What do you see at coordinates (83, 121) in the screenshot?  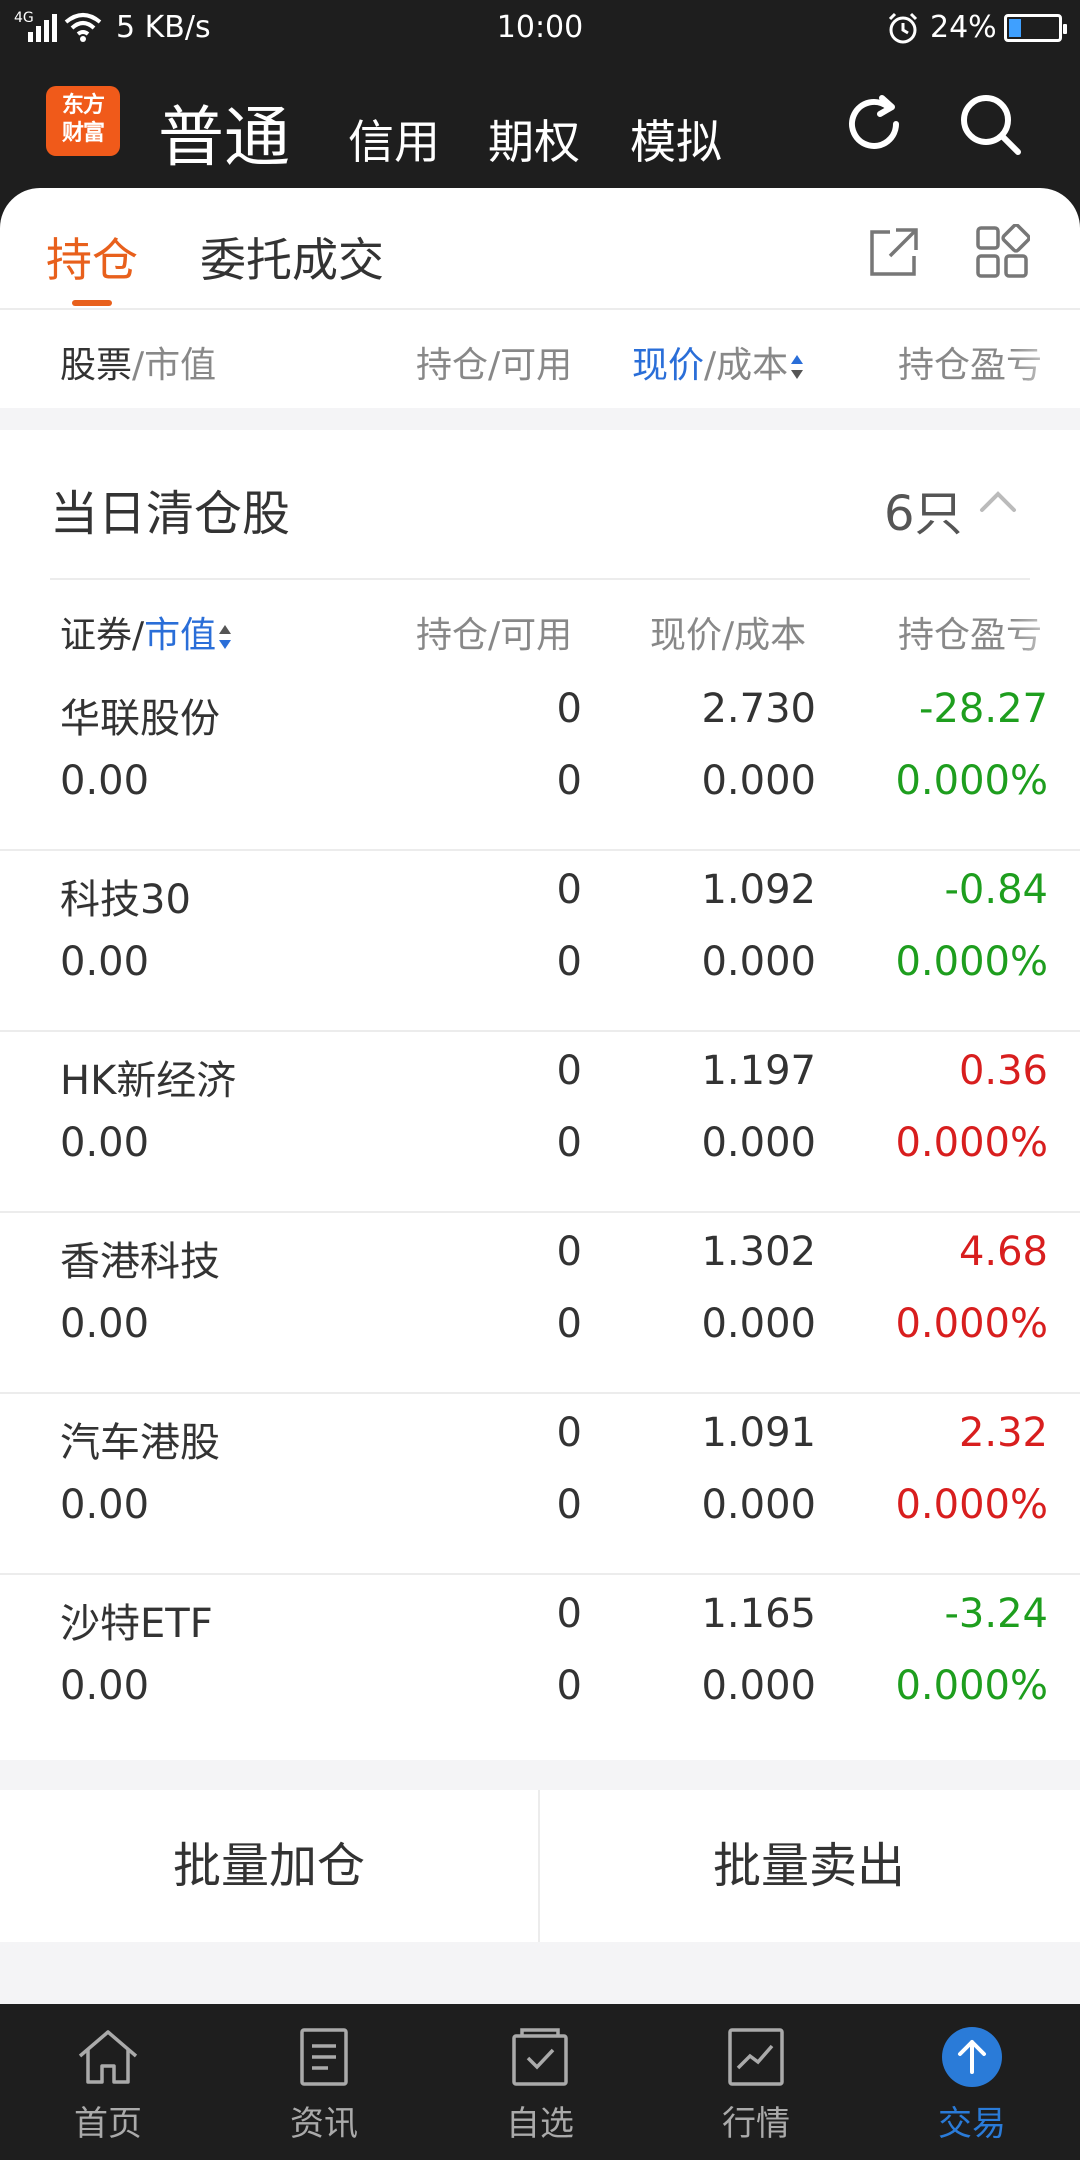 I see `app-logo: 东方 财富` at bounding box center [83, 121].